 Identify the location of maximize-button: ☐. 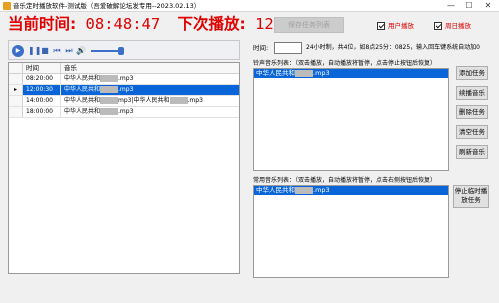
(469, 6).